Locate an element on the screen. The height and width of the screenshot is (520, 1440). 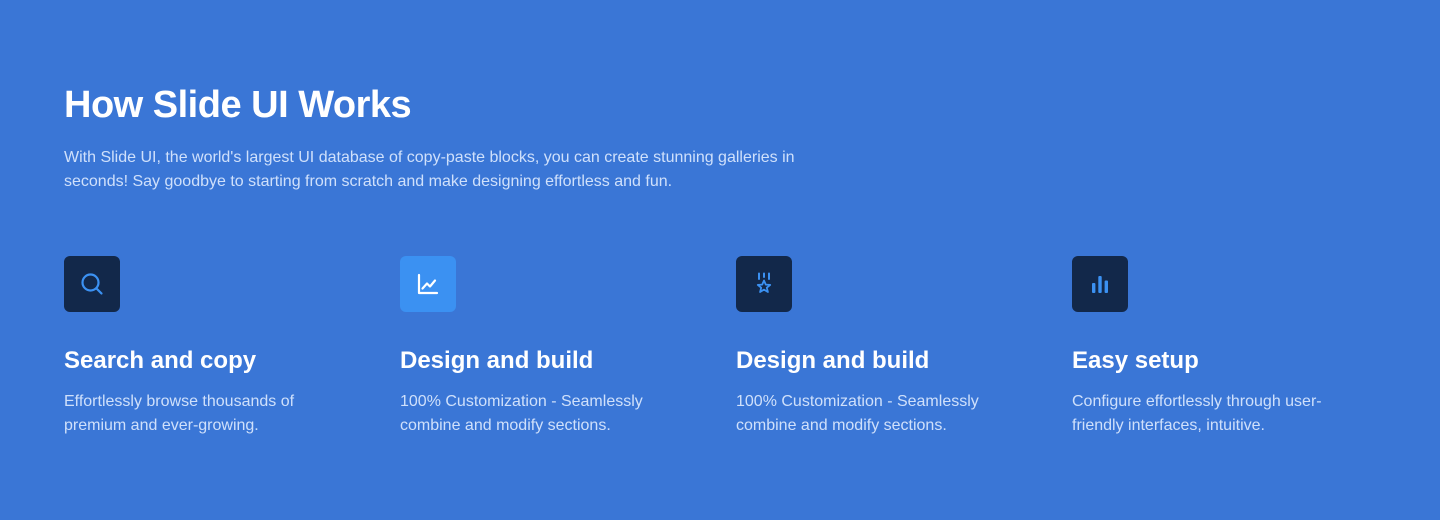
line-chart-icon is located at coordinates (428, 284).